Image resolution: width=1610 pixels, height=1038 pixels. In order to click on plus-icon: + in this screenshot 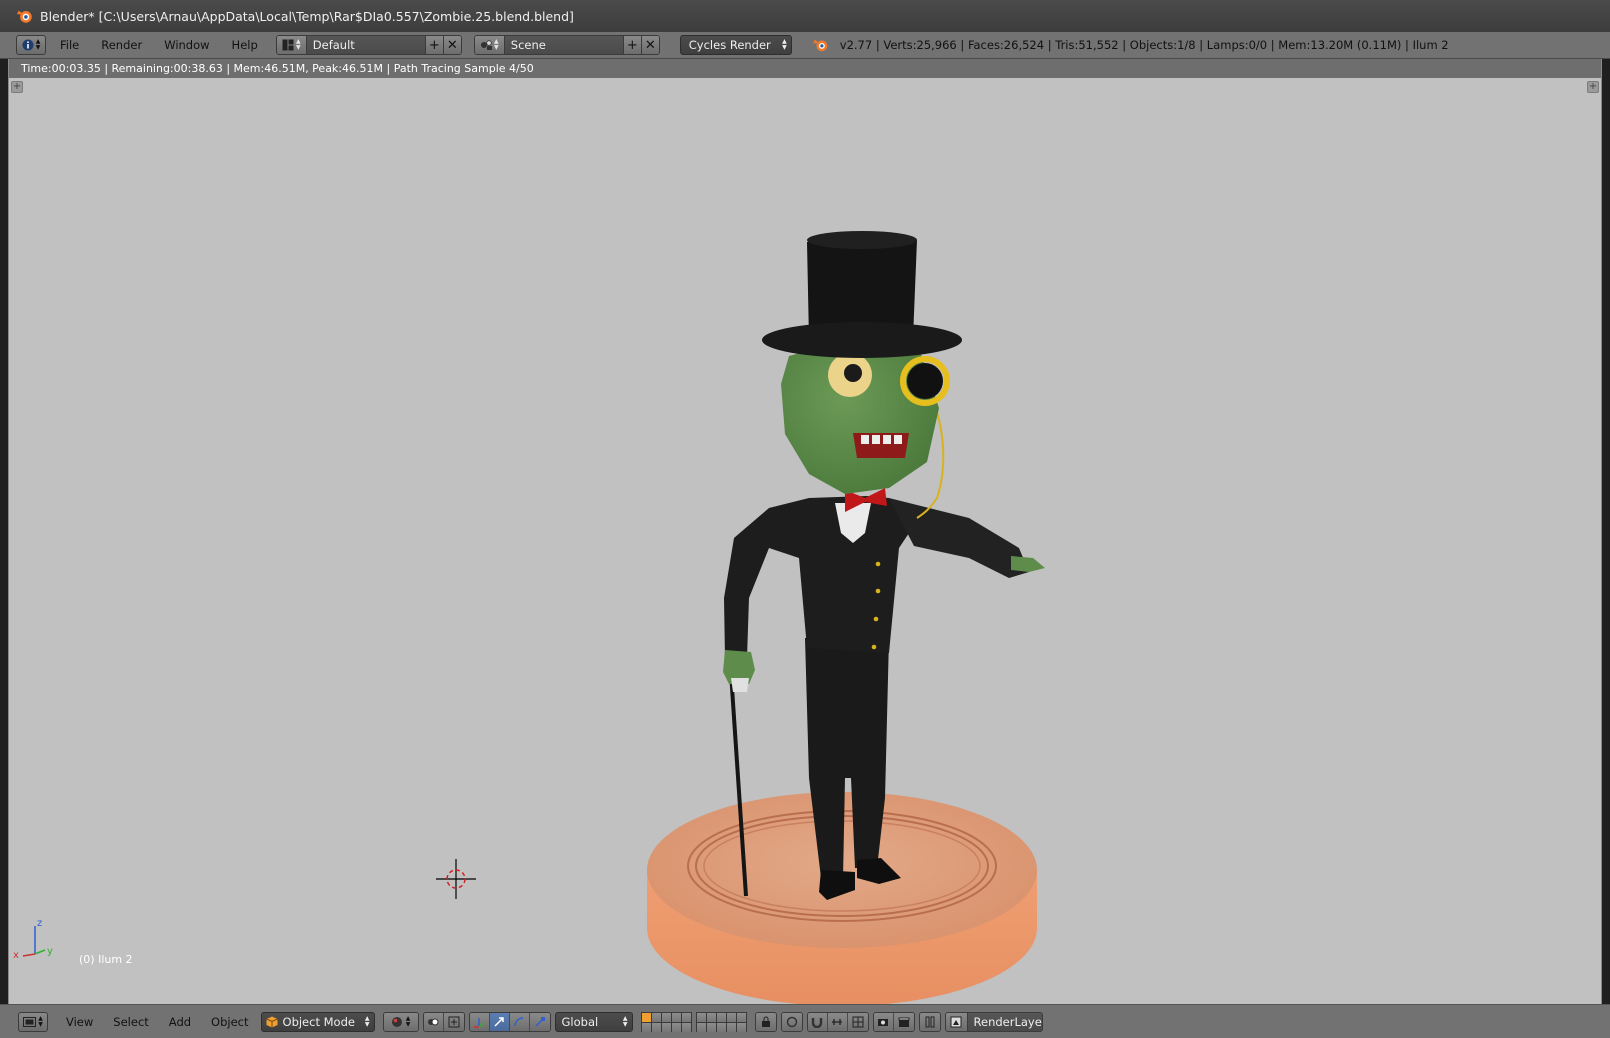, I will do `click(434, 45)`.